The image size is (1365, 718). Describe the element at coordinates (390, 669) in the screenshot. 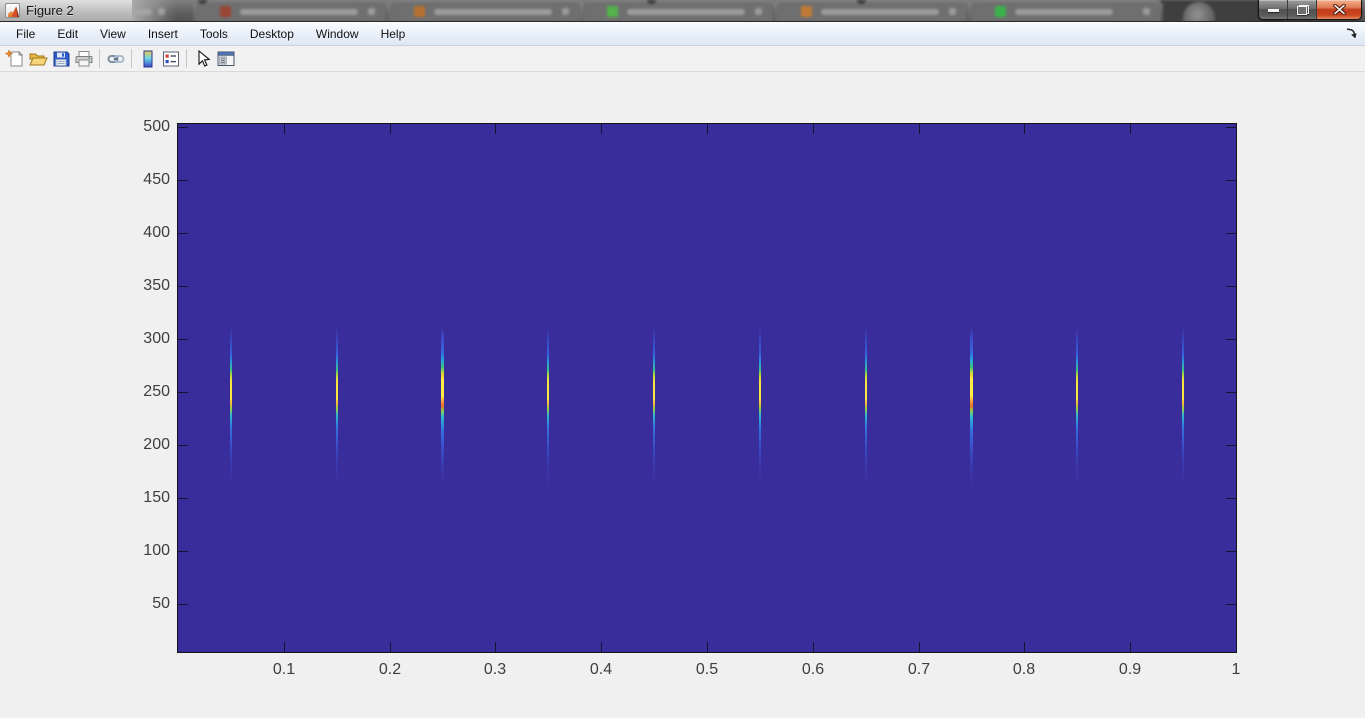

I see `x-tick-label: 0.2` at that location.